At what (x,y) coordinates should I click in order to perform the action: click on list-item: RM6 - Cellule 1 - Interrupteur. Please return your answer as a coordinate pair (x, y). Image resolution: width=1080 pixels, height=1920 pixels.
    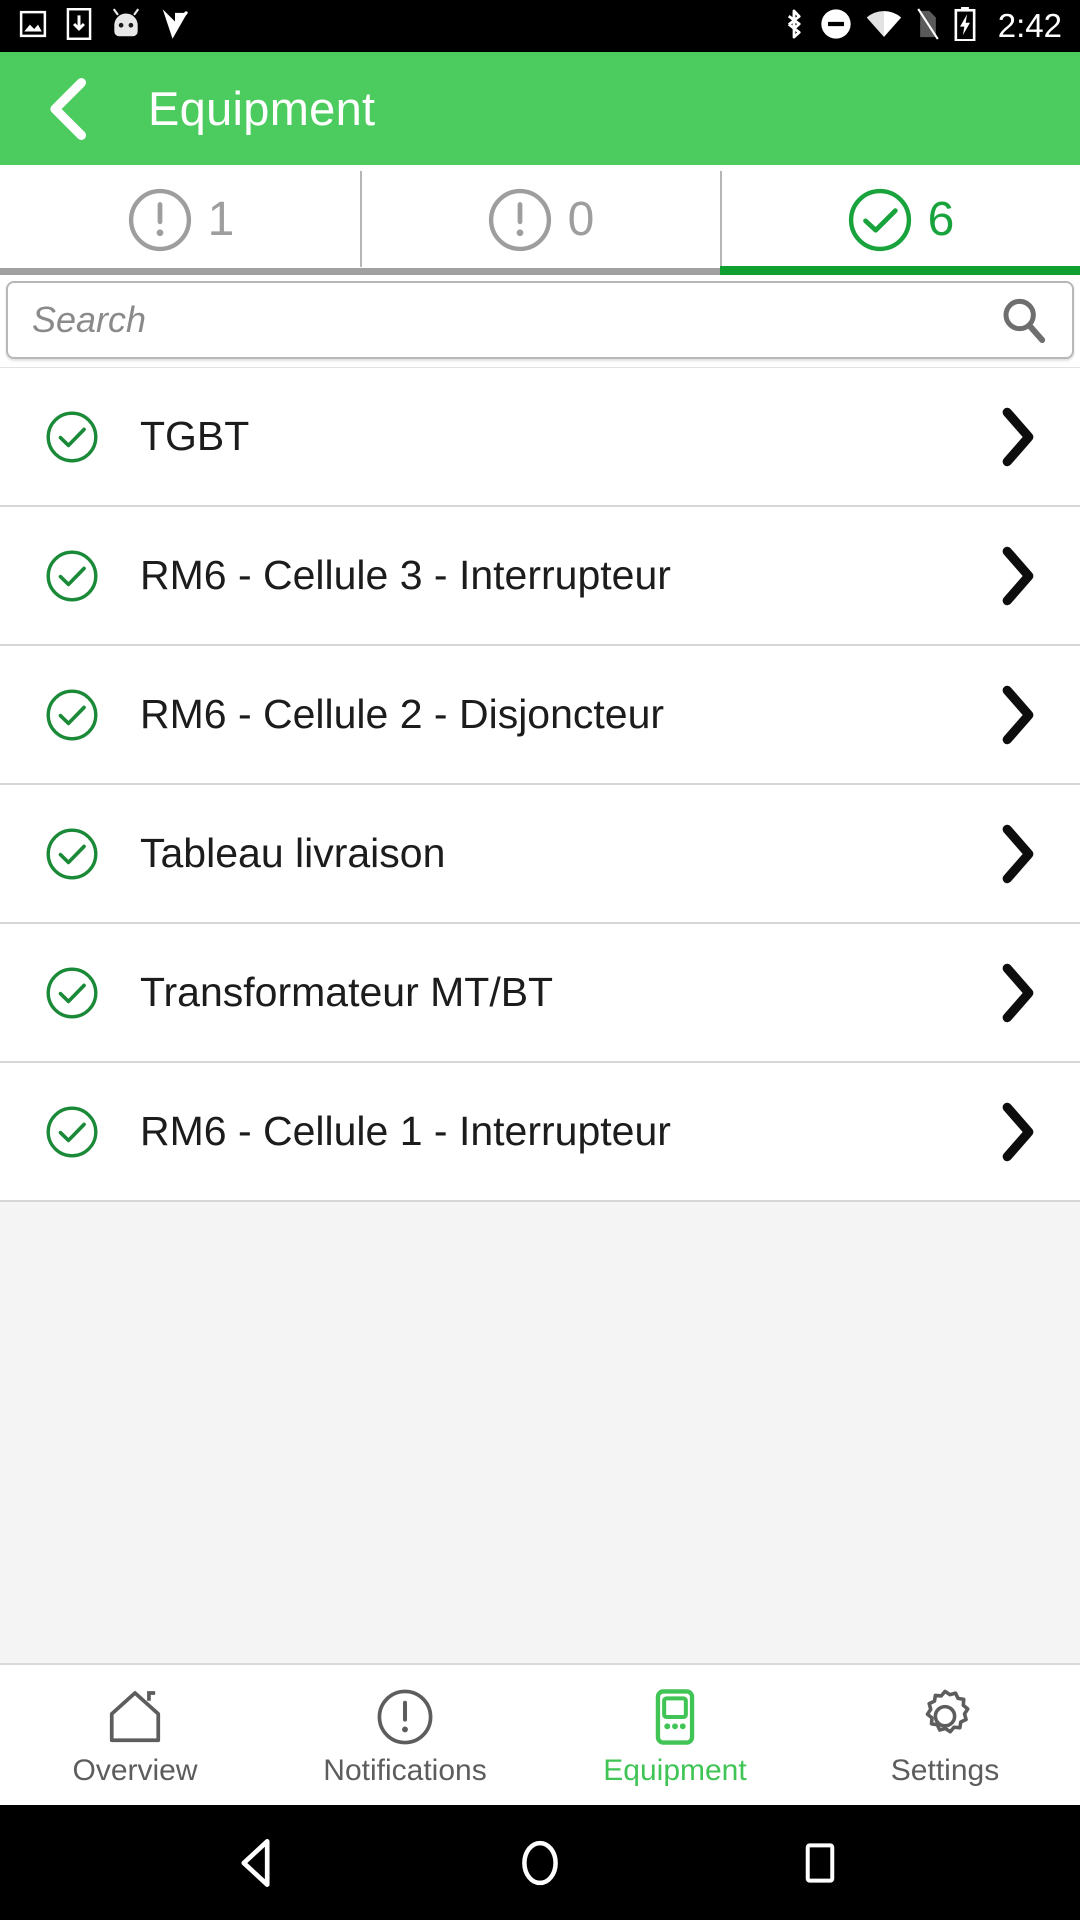
    Looking at the image, I should click on (540, 1132).